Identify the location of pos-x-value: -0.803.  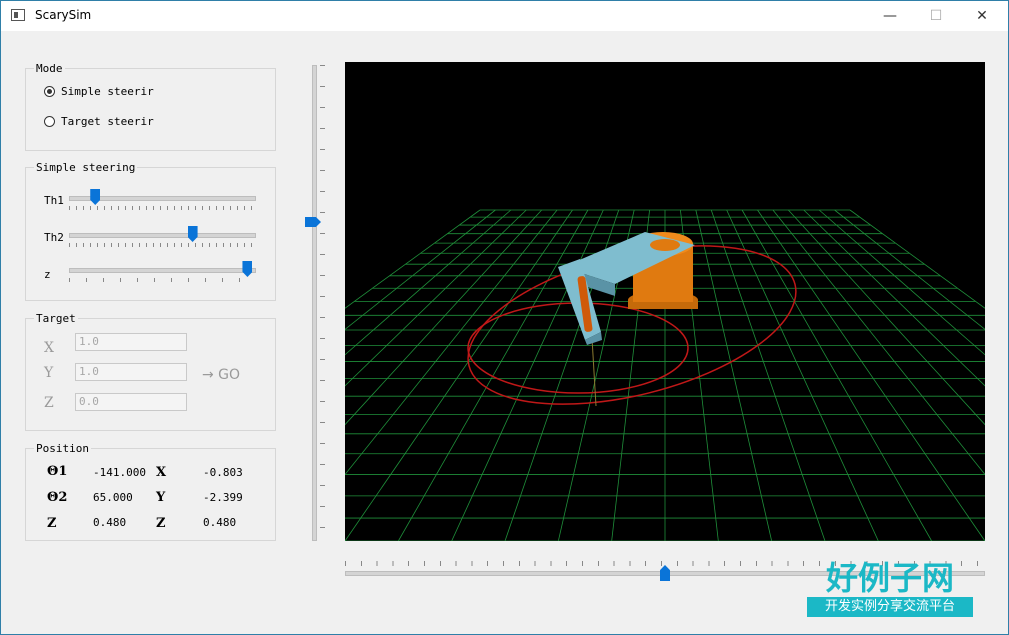
(223, 472).